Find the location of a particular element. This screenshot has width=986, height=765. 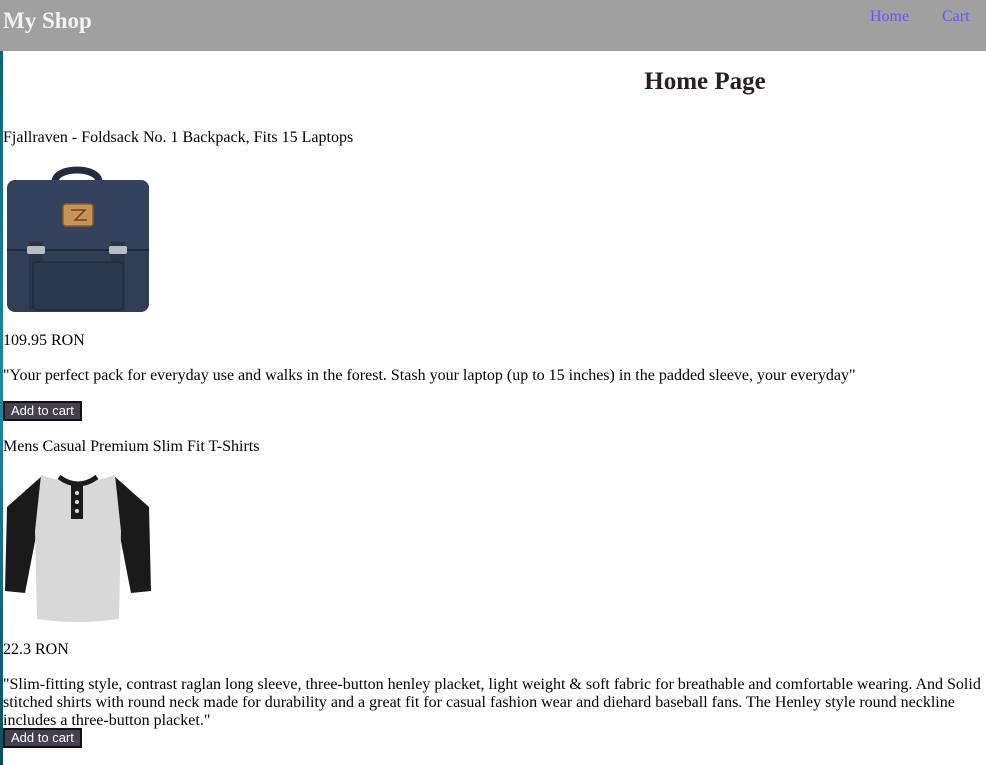

top-navbar: My Shop Home Cart is located at coordinates (493, 25).